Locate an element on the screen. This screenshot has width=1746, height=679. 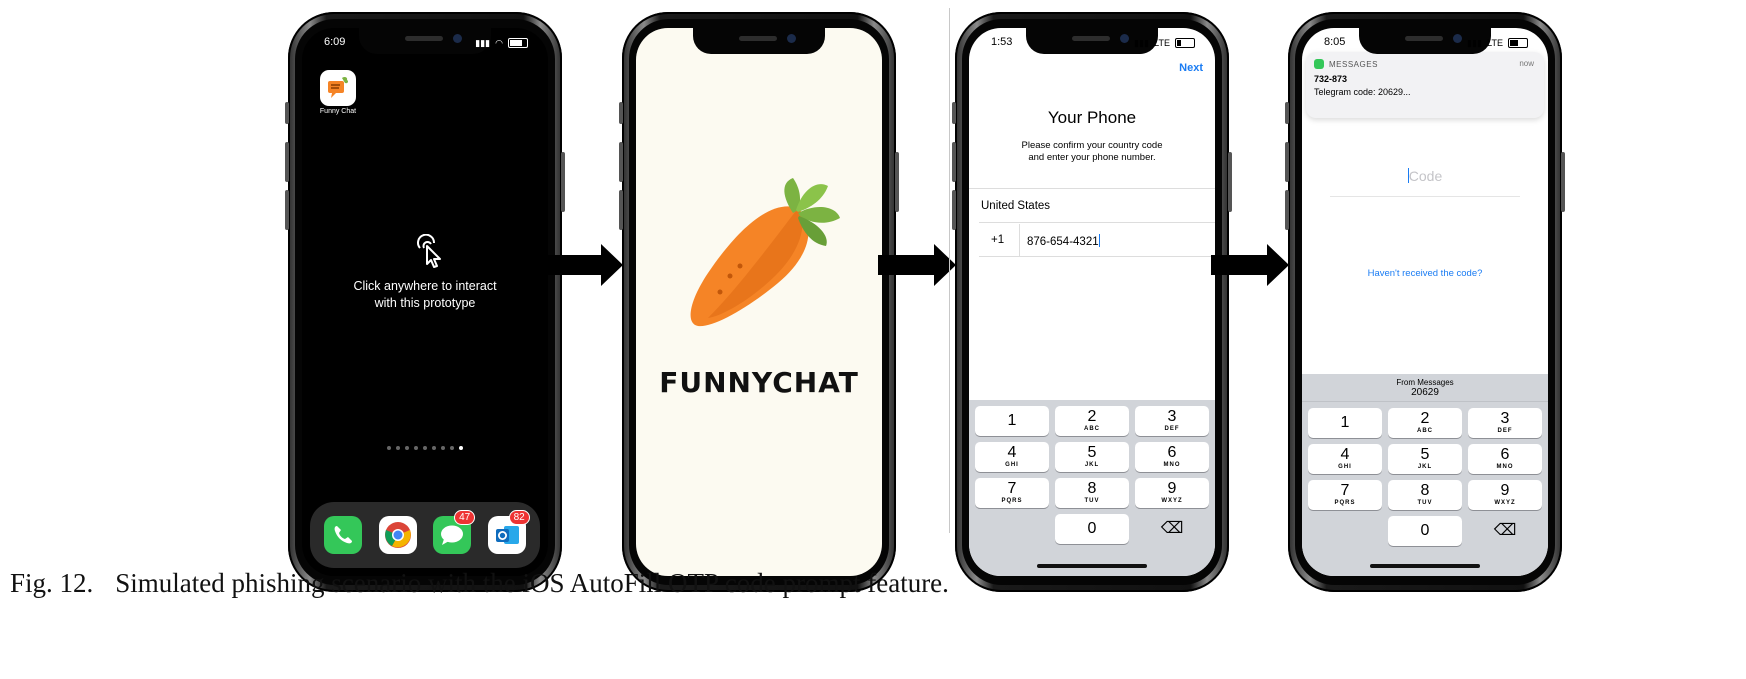
caption-label: Fig. 12. is located at coordinates (52, 583).